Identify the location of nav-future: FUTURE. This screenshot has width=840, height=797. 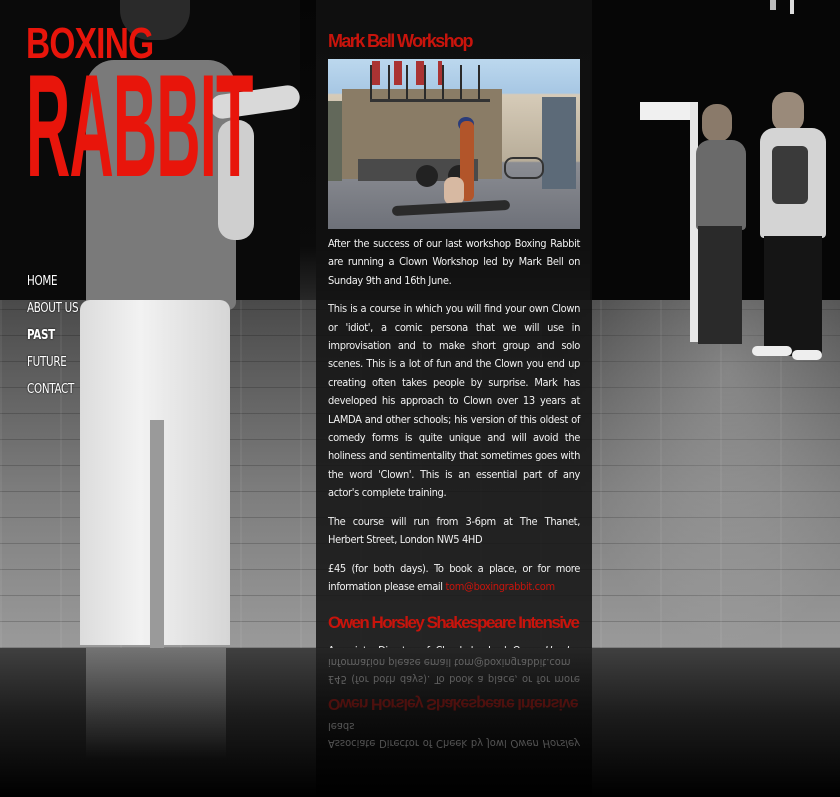
(52, 362).